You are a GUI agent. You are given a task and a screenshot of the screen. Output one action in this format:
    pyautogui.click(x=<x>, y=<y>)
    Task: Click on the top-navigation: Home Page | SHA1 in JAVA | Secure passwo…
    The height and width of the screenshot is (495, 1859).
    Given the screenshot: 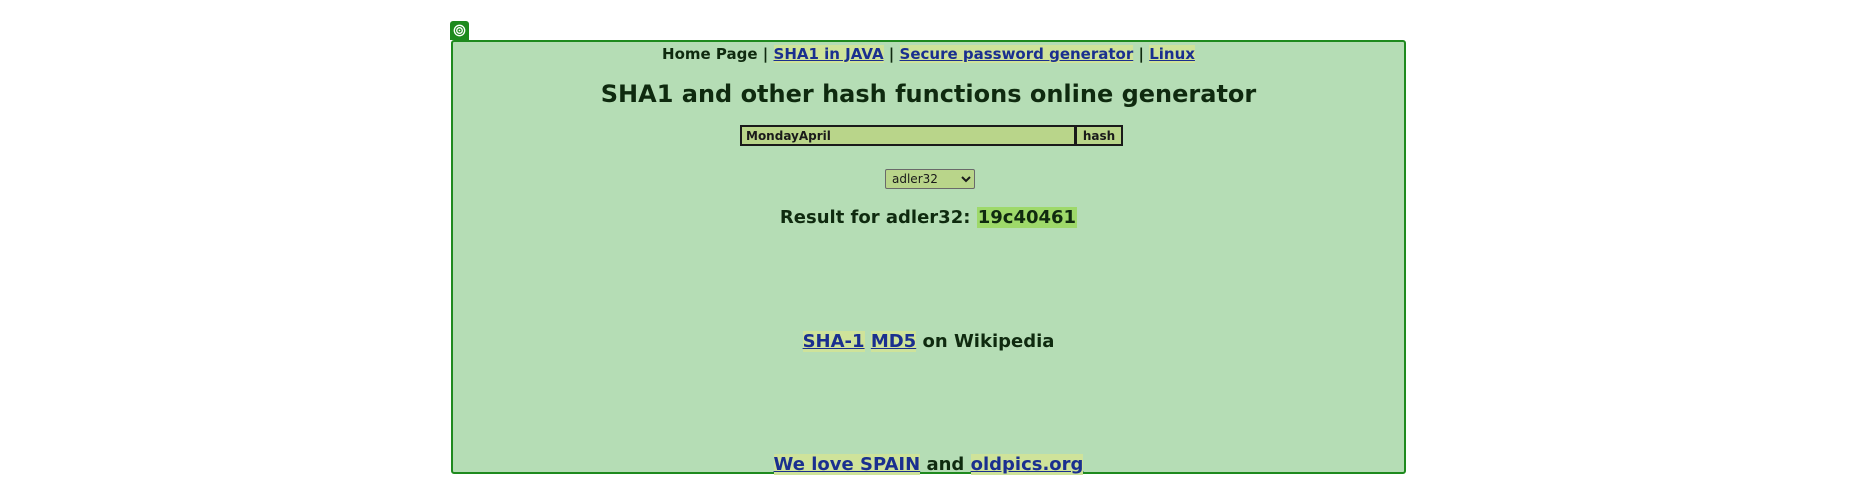 What is the action you would take?
    pyautogui.click(x=928, y=54)
    